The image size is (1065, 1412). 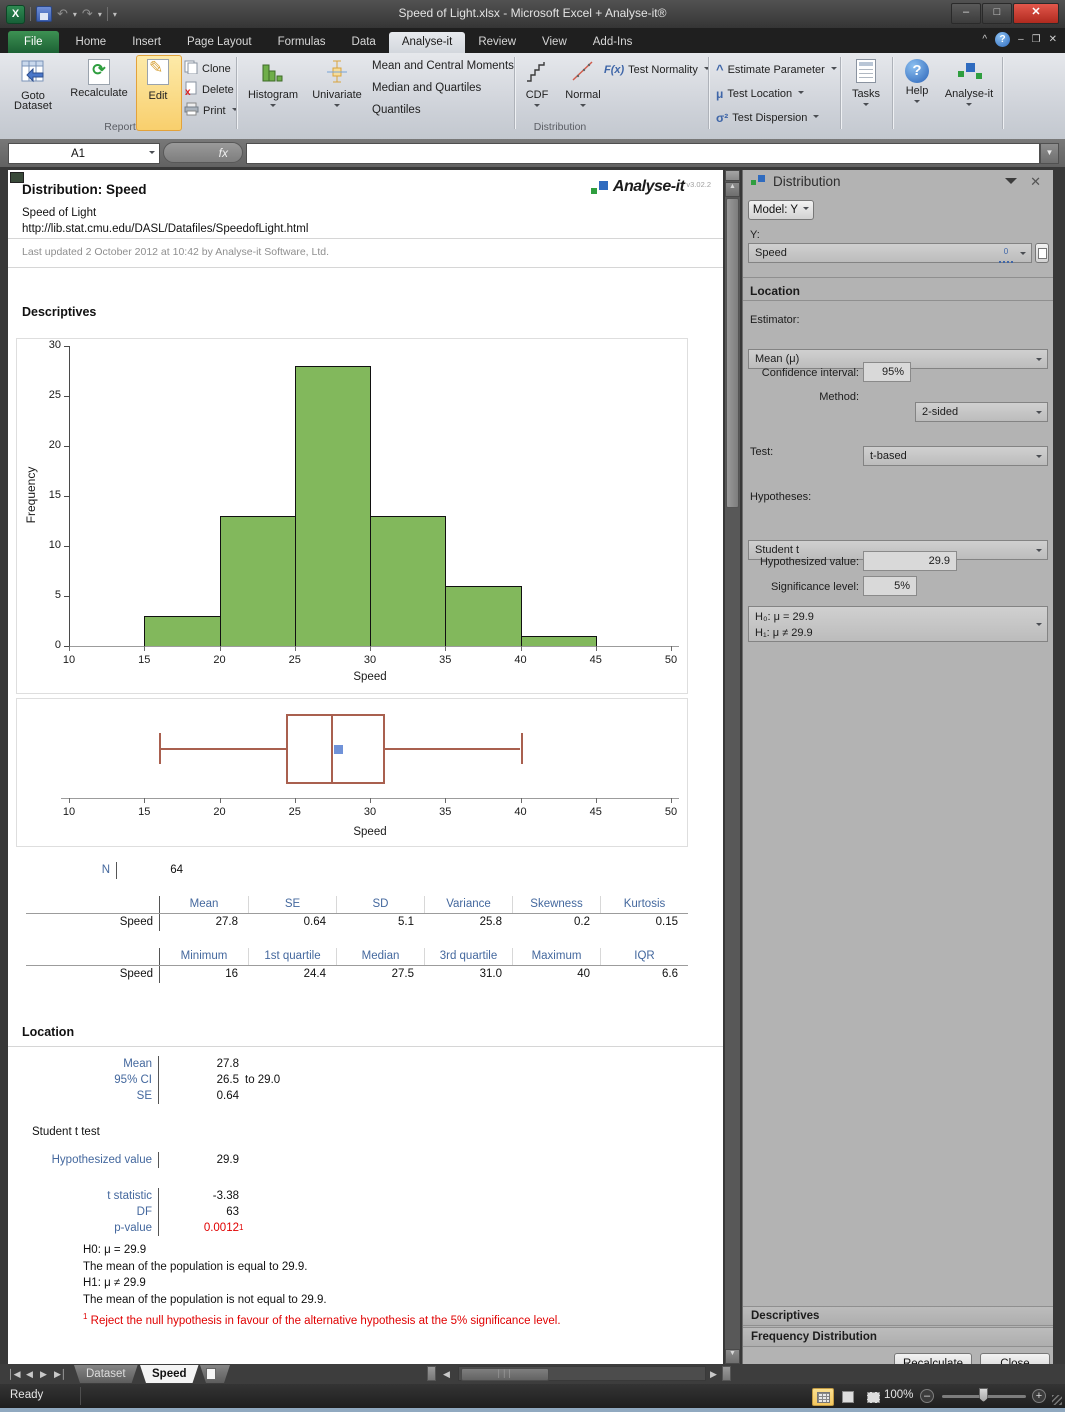 I want to click on hypotheses-dropdown: H₀: μ = 29.9 H₁: μ ≠ 29.9, so click(x=898, y=624).